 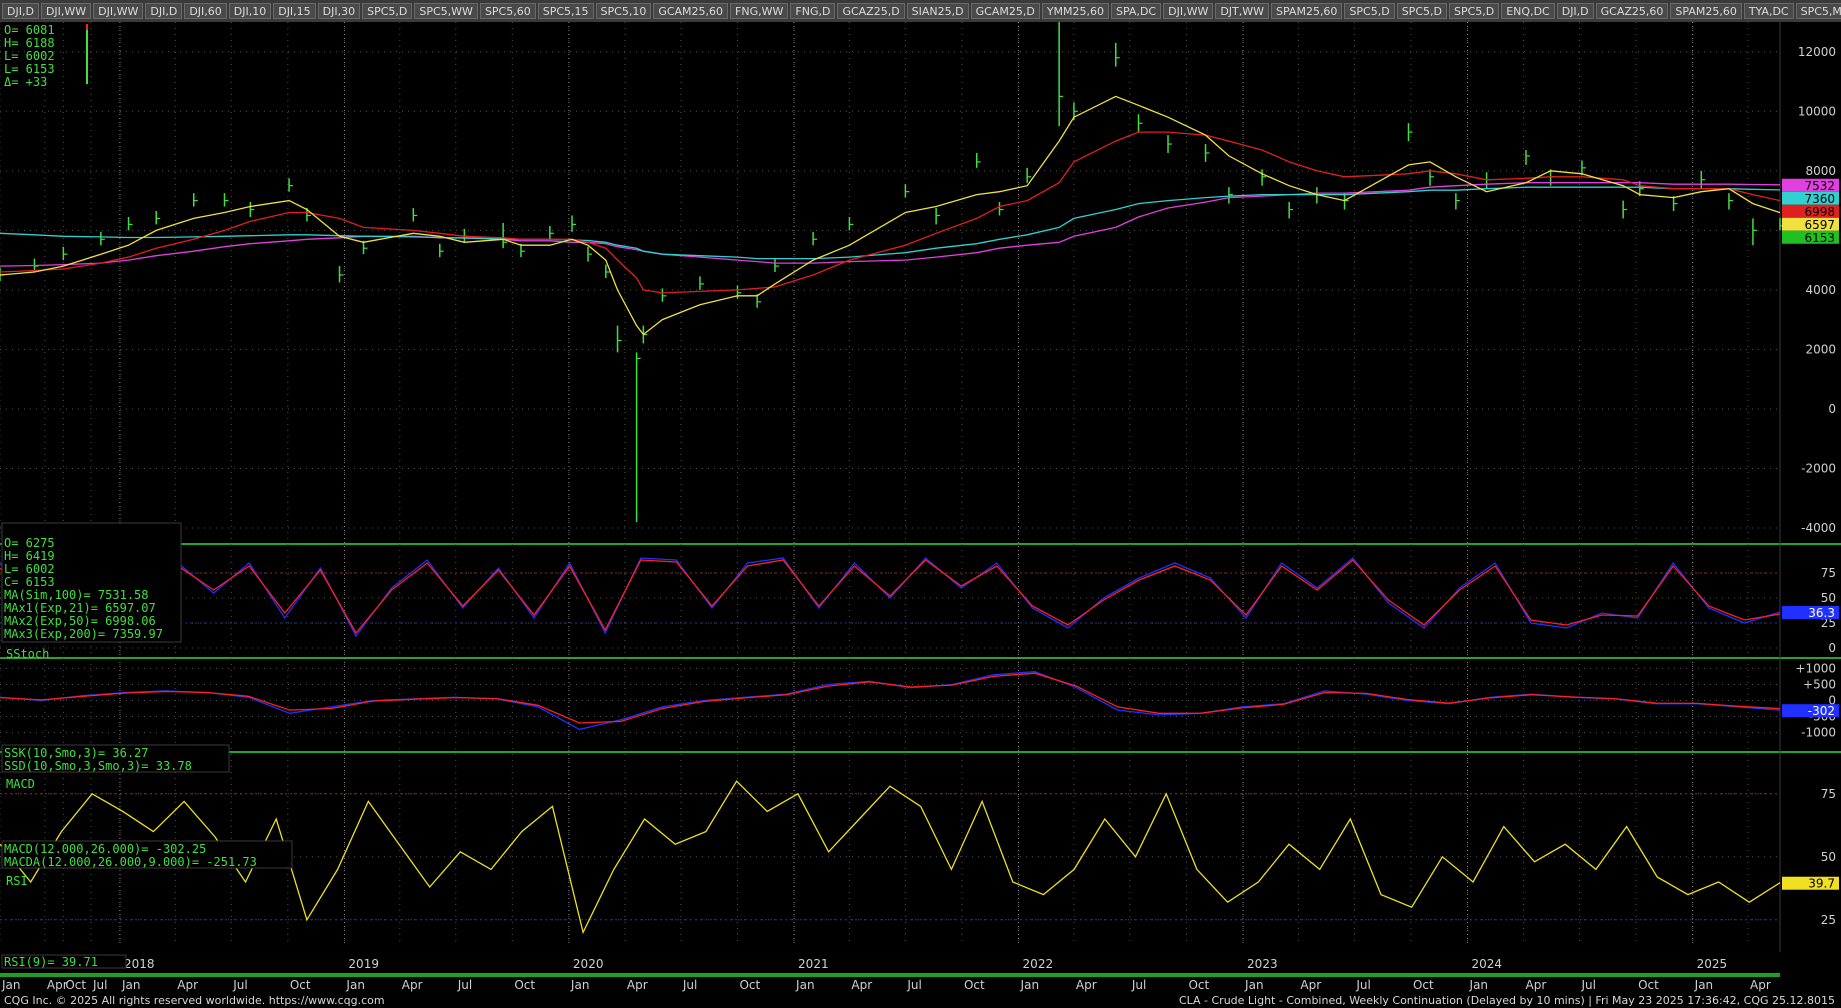 What do you see at coordinates (565, 11) in the screenshot?
I see `chart-tab: SPC5,15` at bounding box center [565, 11].